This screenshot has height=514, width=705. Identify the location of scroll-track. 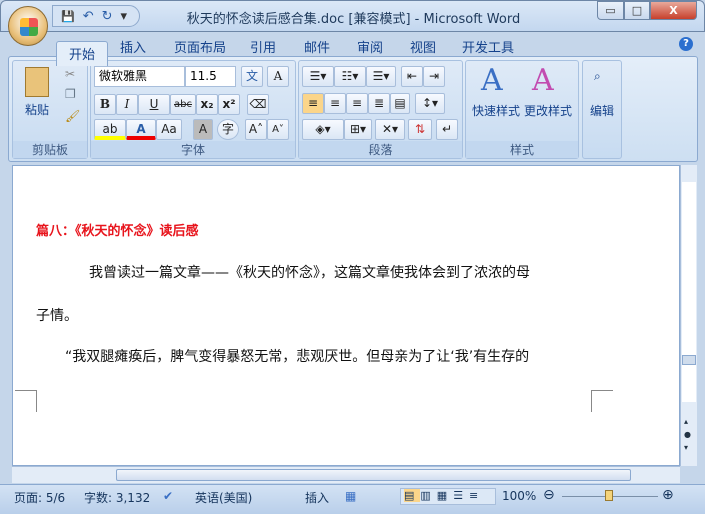
(689, 292).